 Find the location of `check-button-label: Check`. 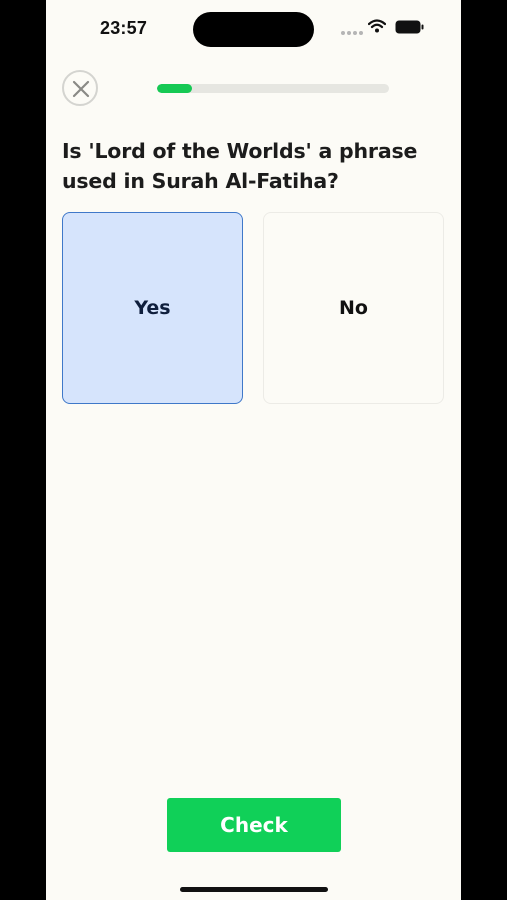

check-button-label: Check is located at coordinates (254, 825).